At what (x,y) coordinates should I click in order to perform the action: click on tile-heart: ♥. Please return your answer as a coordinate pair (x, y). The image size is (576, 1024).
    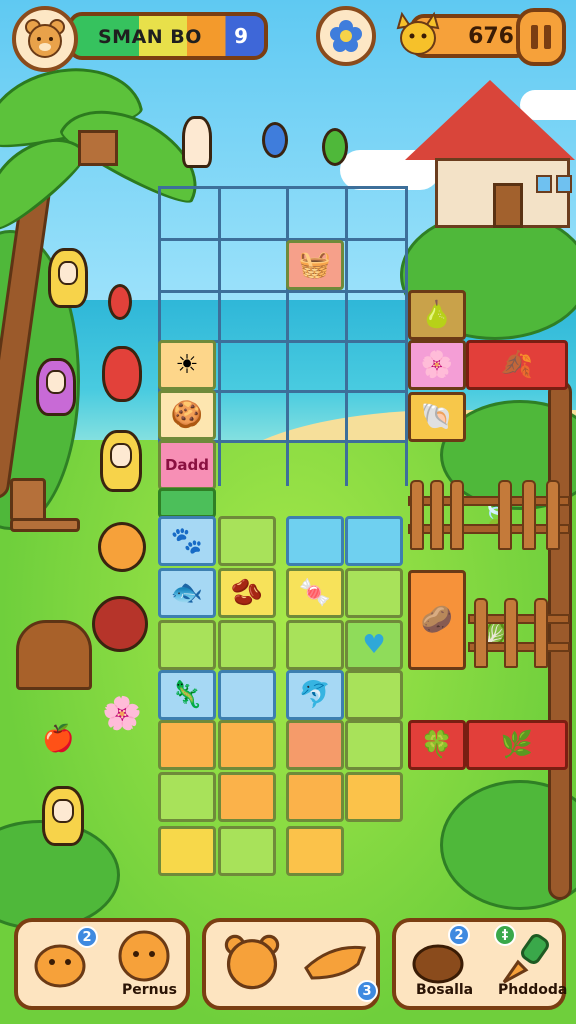
    Looking at the image, I should click on (374, 645).